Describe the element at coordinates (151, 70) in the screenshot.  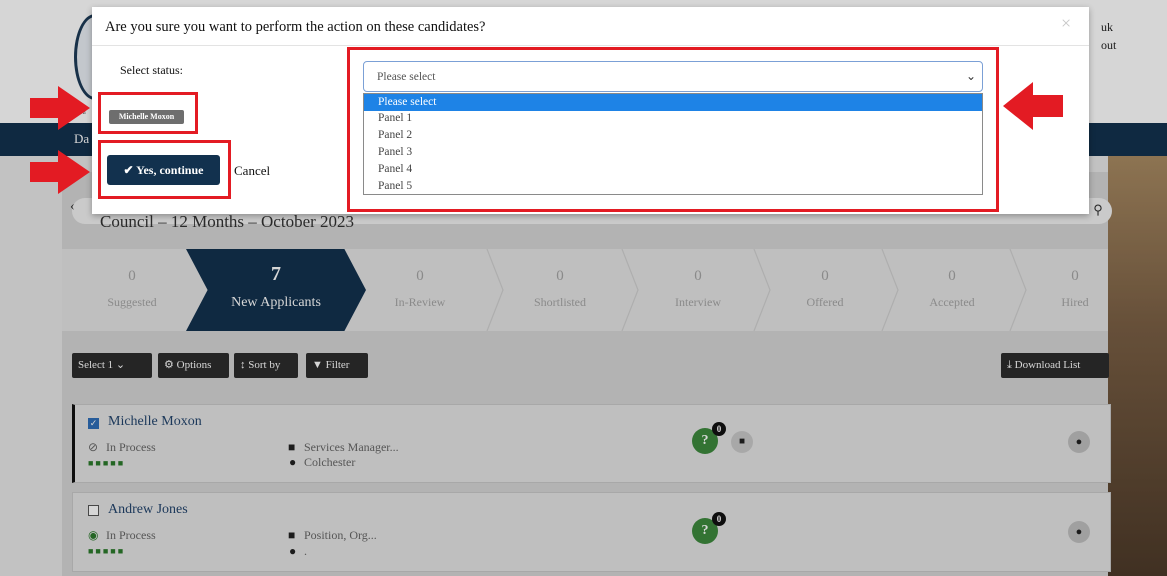
I see `status-label: Select status:` at that location.